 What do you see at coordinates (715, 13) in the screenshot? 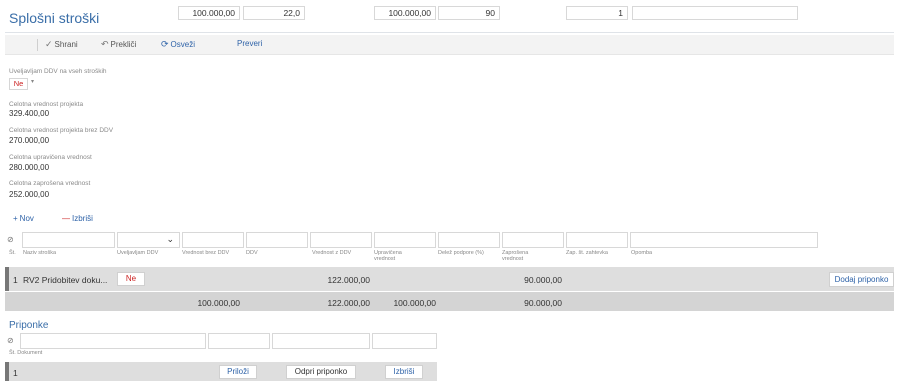
I see `row-note-input` at bounding box center [715, 13].